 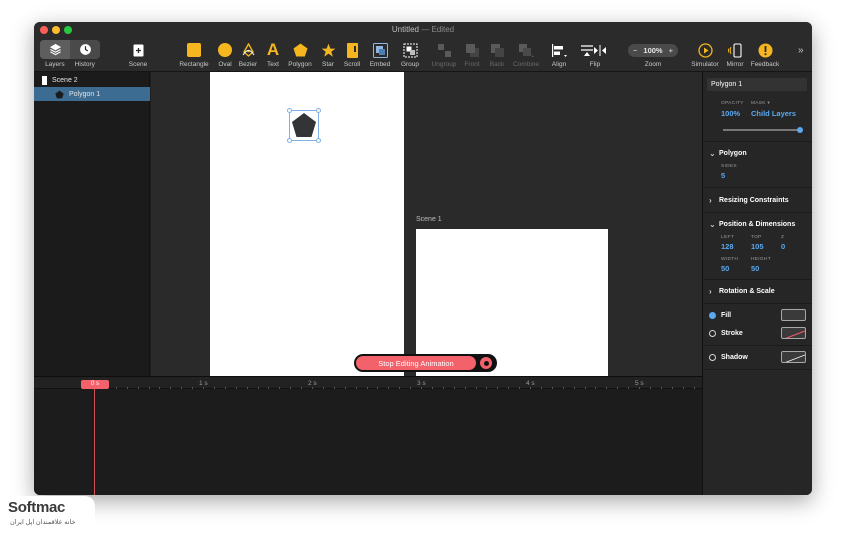 I want to click on record-icon, so click(x=486, y=363).